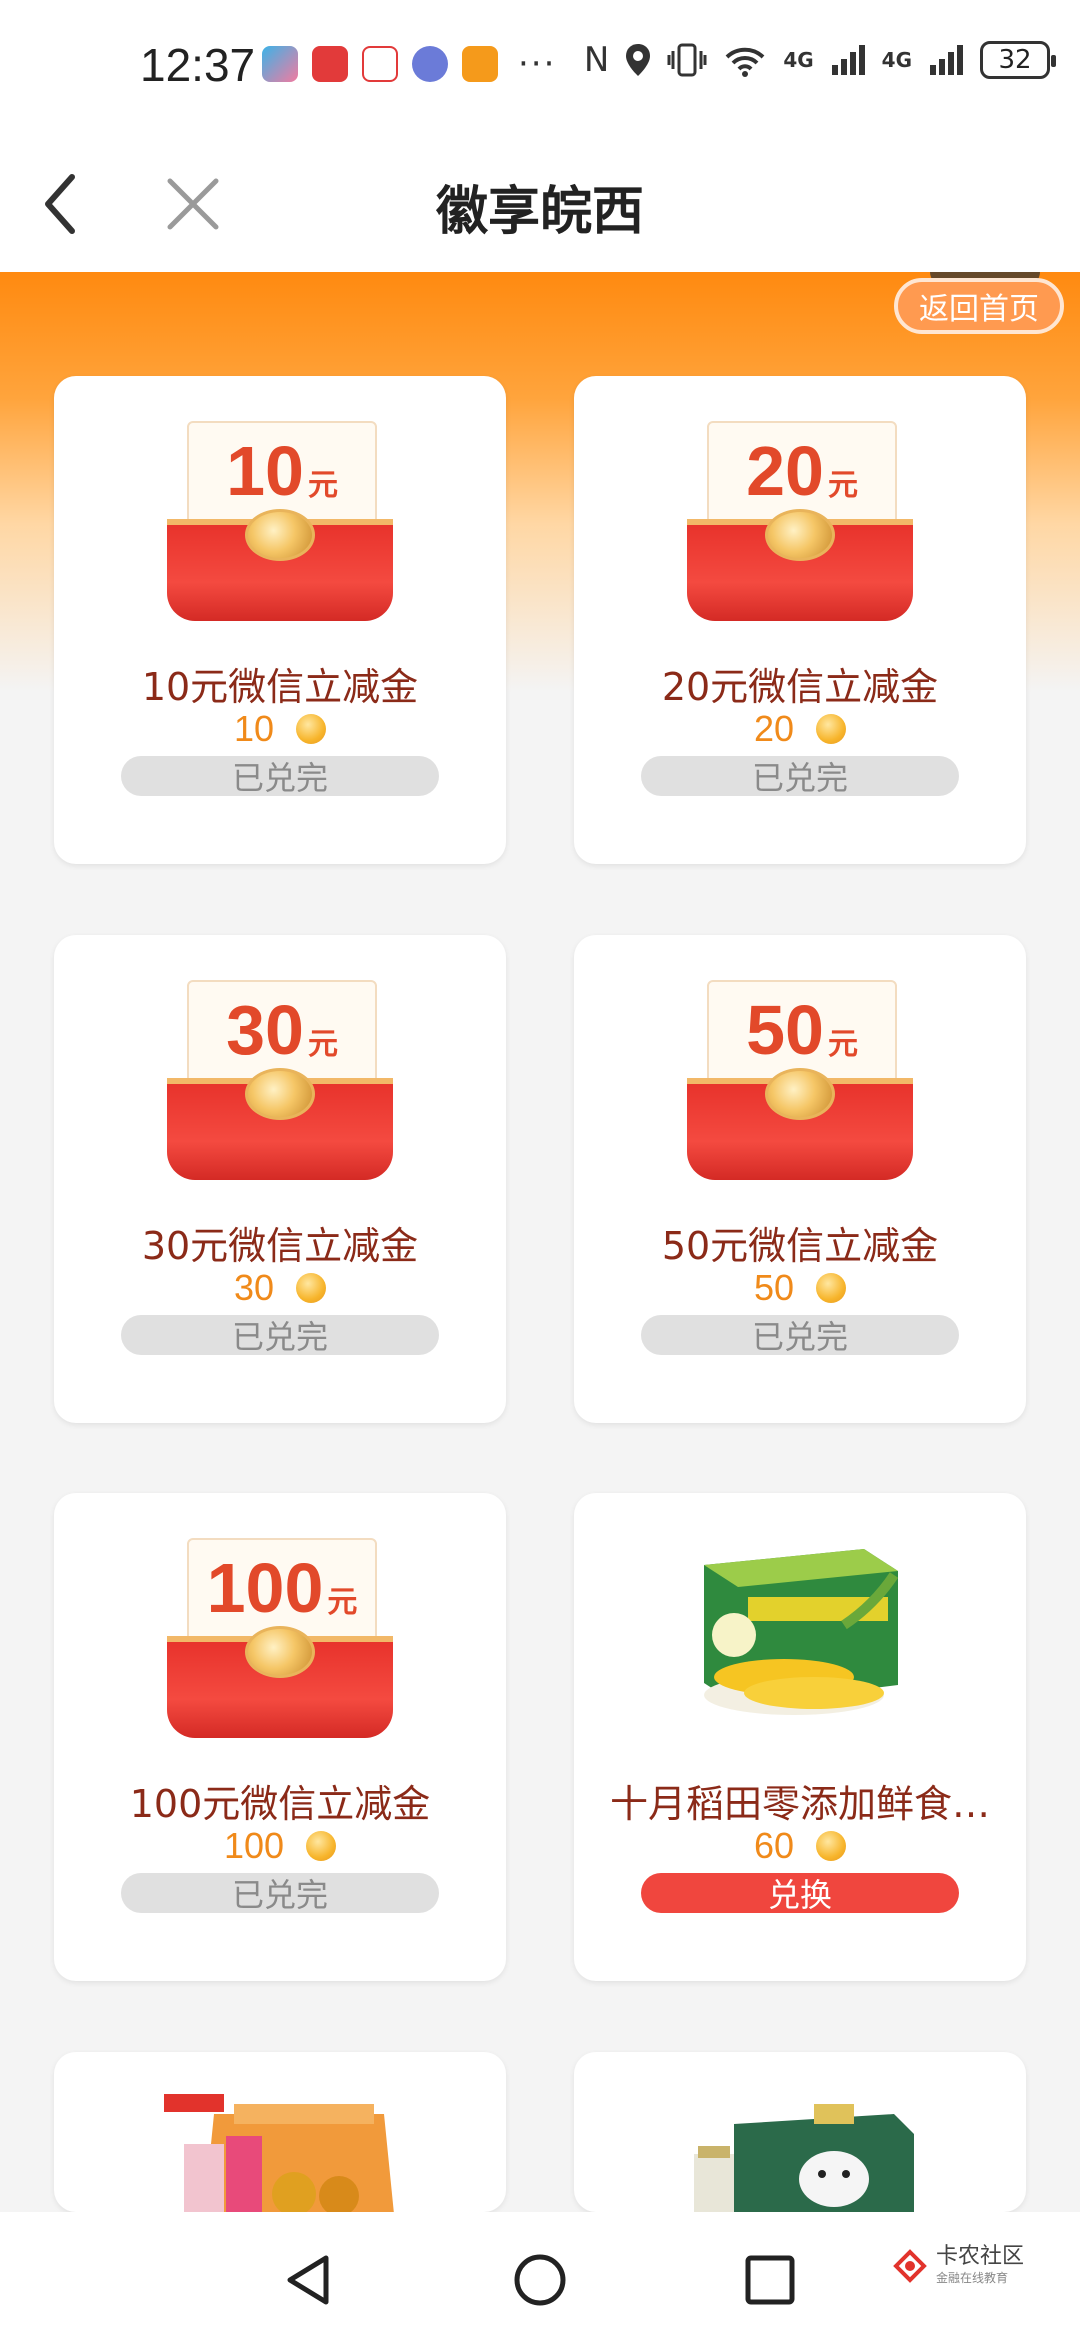  What do you see at coordinates (280, 729) in the screenshot?
I see `price-row: 10` at bounding box center [280, 729].